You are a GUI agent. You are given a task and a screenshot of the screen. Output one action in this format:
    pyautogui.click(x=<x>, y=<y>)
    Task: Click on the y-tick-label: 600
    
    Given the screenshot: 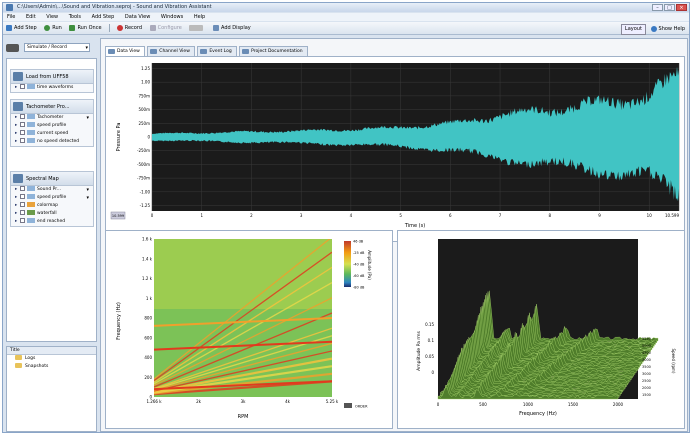 What is the action you would take?
    pyautogui.click(x=148, y=337)
    